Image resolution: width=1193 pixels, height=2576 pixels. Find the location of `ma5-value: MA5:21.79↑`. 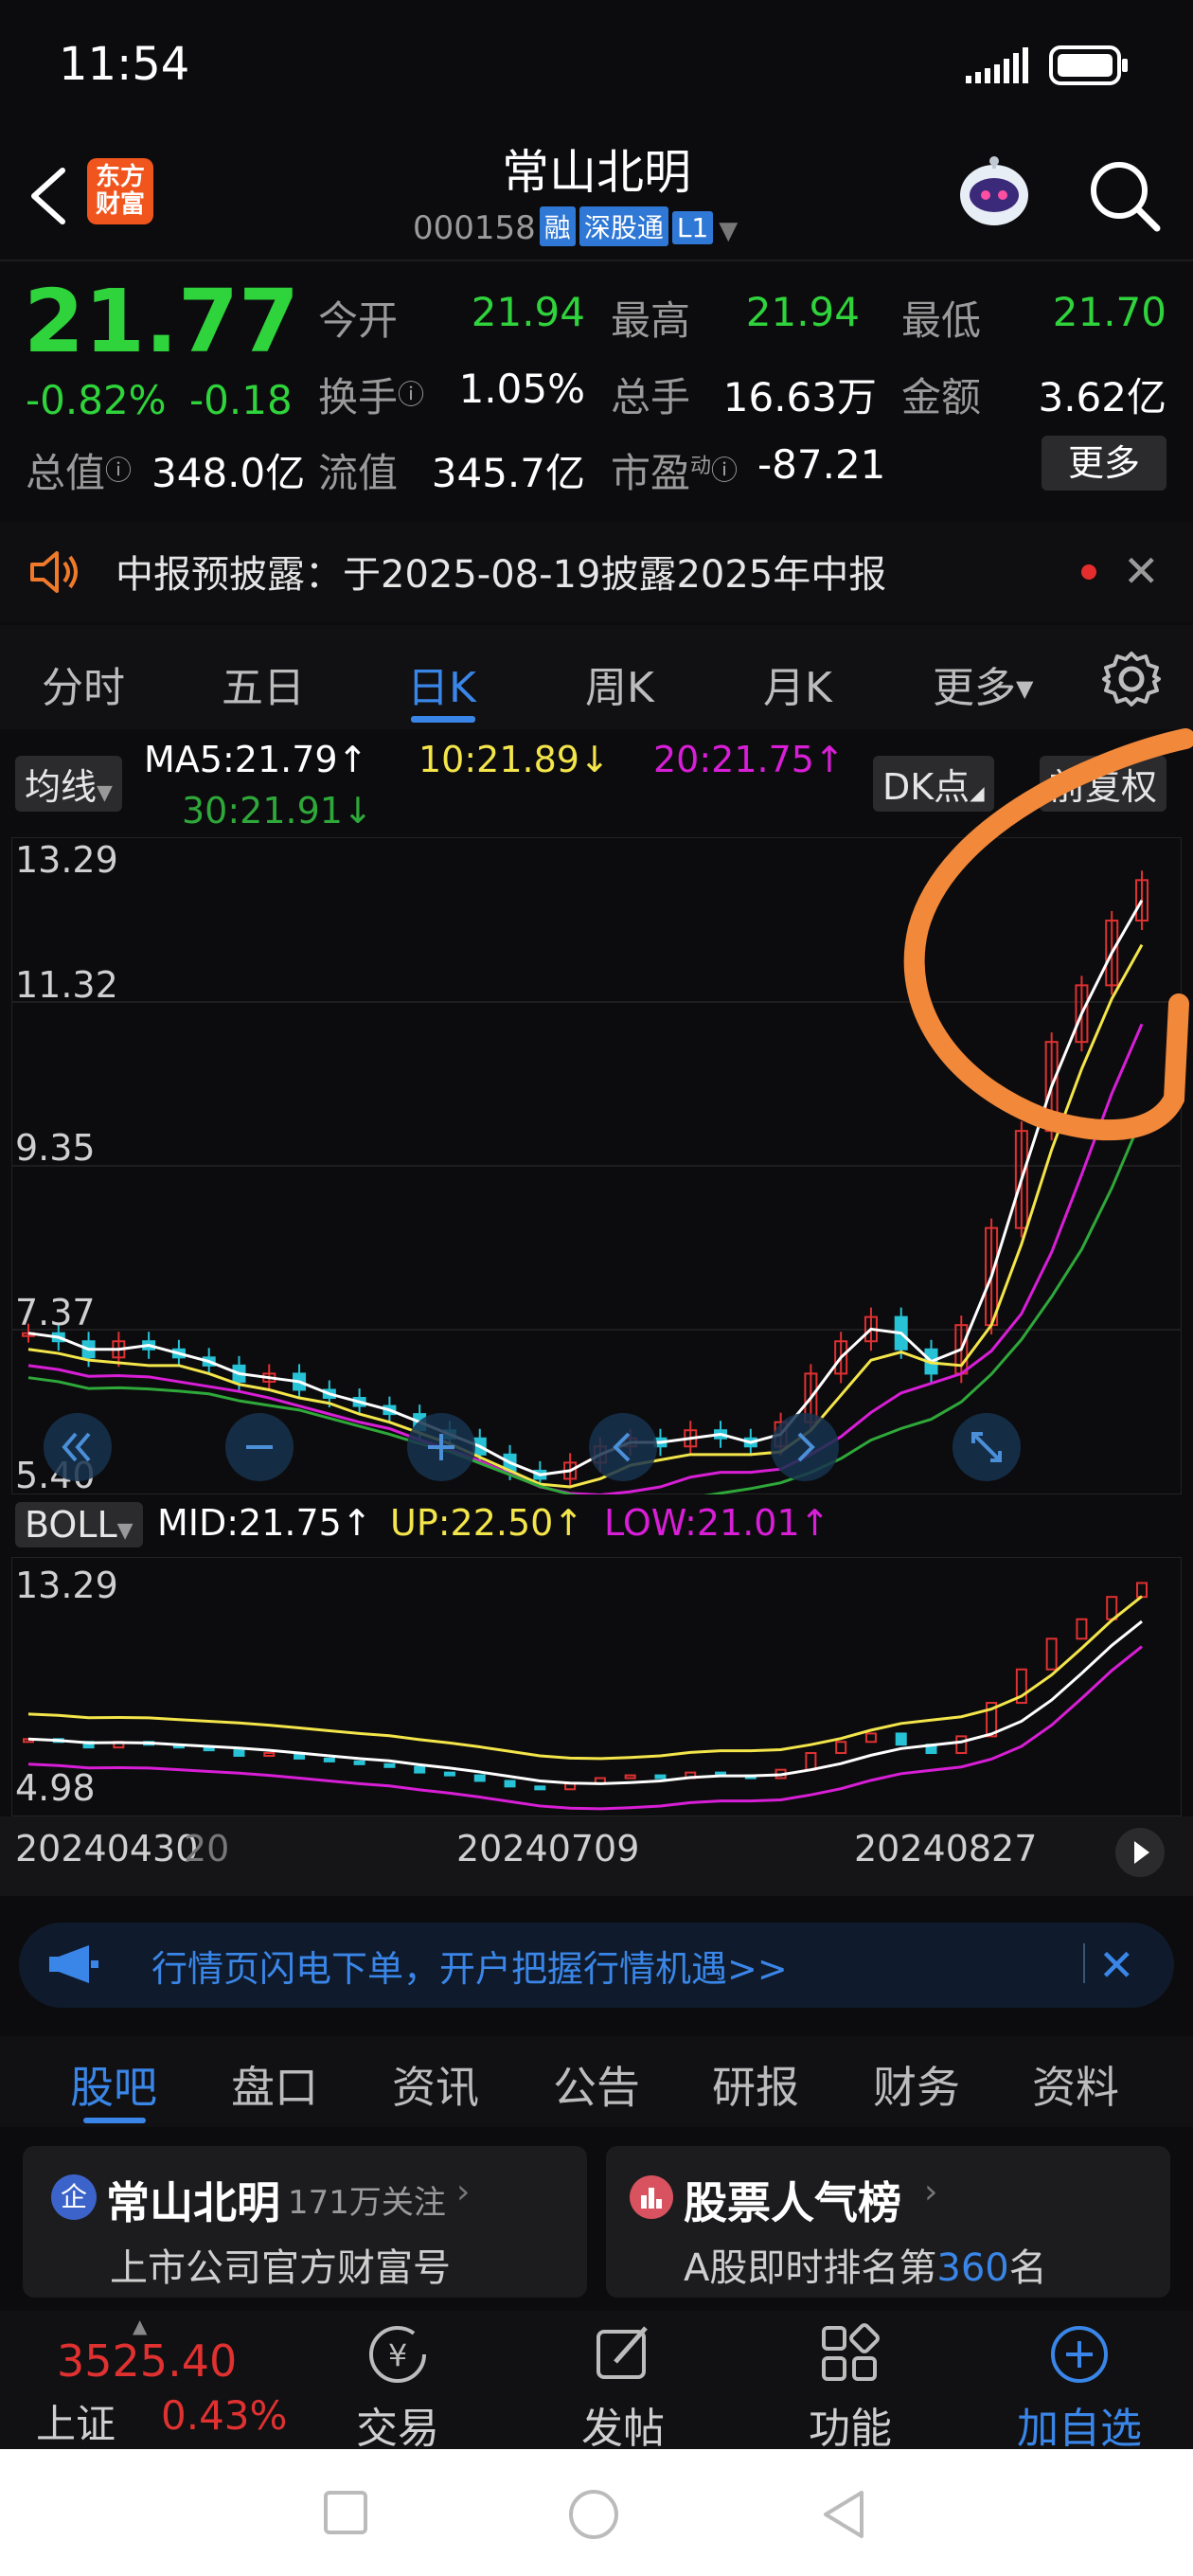

ma5-value: MA5:21.79↑ is located at coordinates (256, 759).